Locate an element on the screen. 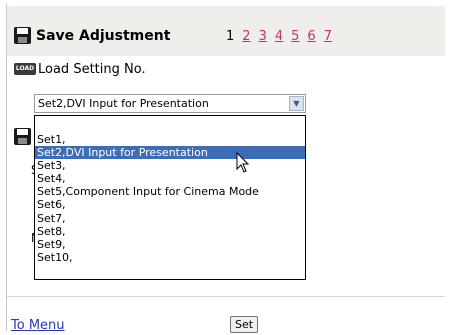 The height and width of the screenshot is (335, 452). option-item: Set10, is located at coordinates (170, 257).